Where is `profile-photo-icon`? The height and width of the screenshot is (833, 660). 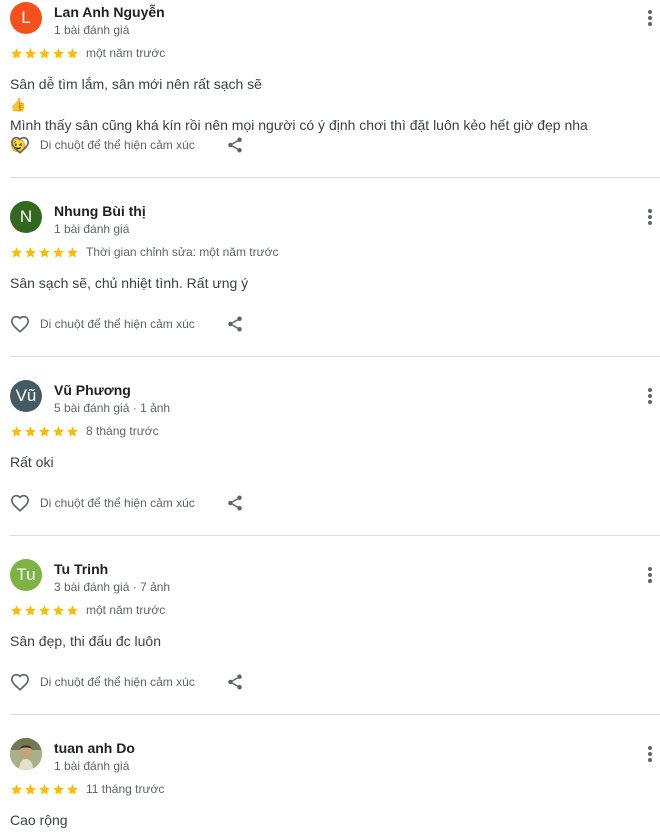
profile-photo-icon is located at coordinates (26, 754).